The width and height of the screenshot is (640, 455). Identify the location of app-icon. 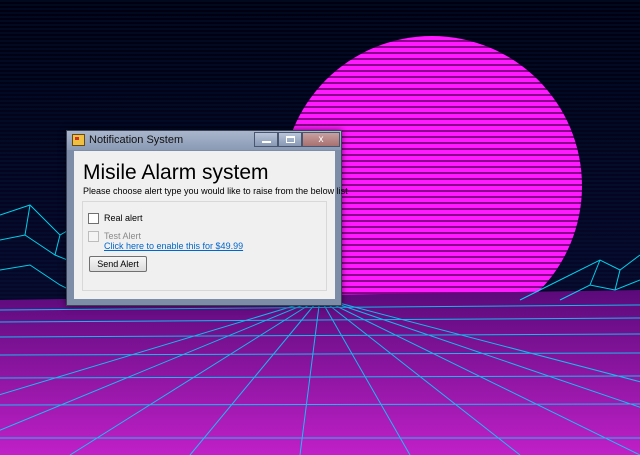
(78, 140).